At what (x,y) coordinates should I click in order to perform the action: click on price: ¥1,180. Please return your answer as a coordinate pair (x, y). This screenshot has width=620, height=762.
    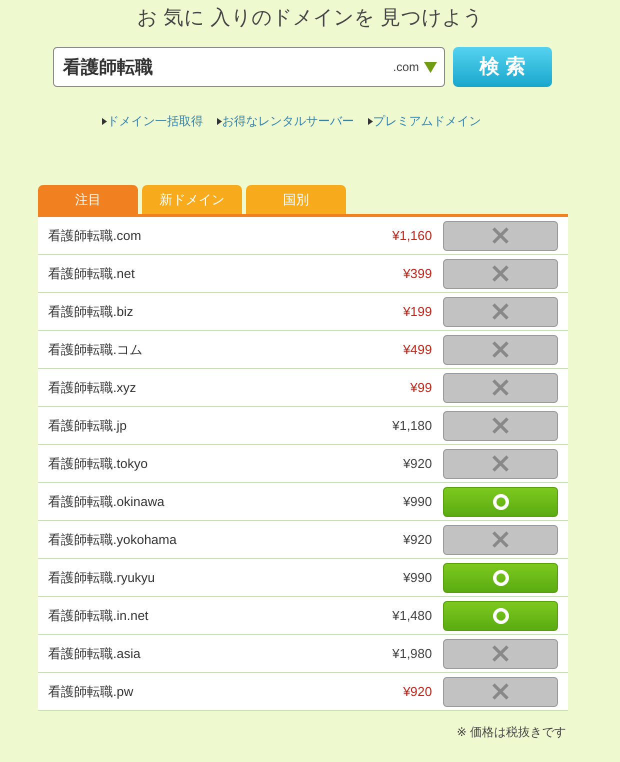
    Looking at the image, I should click on (411, 425).